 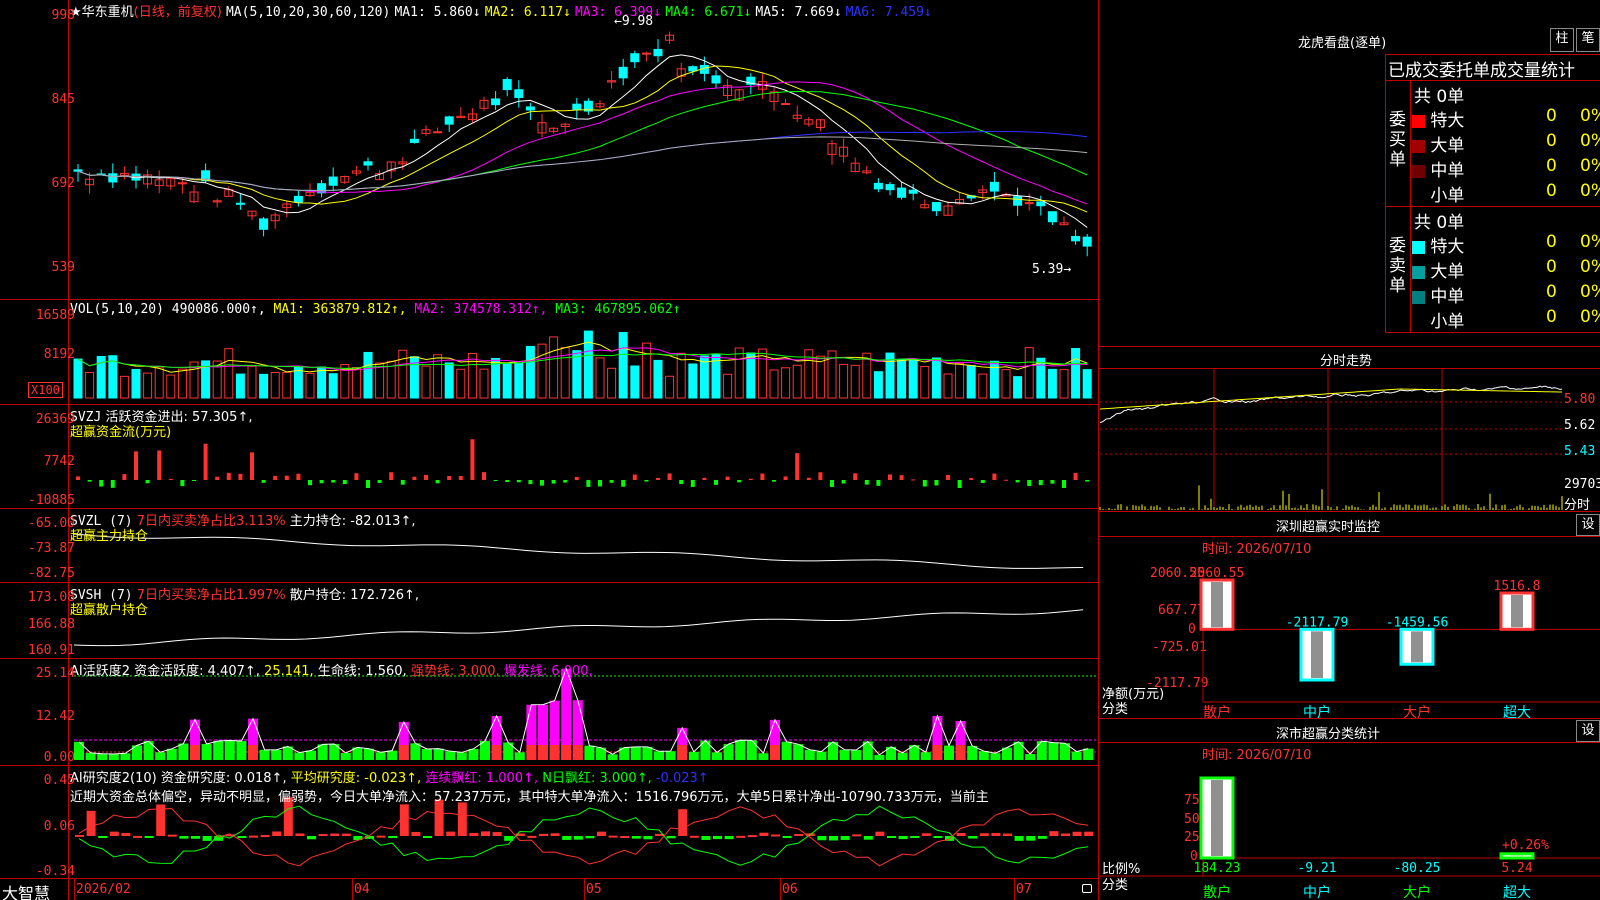 I want to click on classify-bar-label: 184.23, so click(x=1217, y=868).